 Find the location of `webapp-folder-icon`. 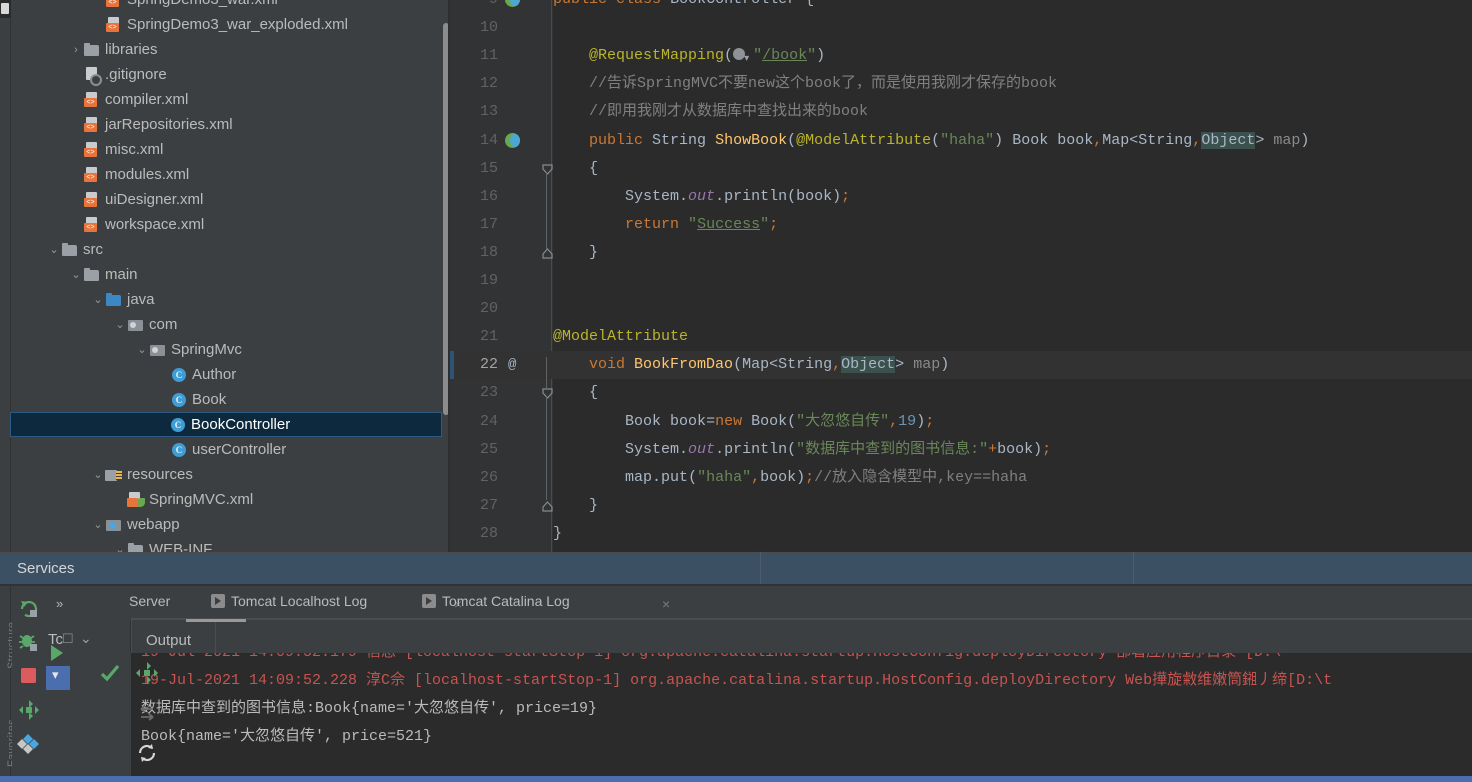

webapp-folder-icon is located at coordinates (114, 525).